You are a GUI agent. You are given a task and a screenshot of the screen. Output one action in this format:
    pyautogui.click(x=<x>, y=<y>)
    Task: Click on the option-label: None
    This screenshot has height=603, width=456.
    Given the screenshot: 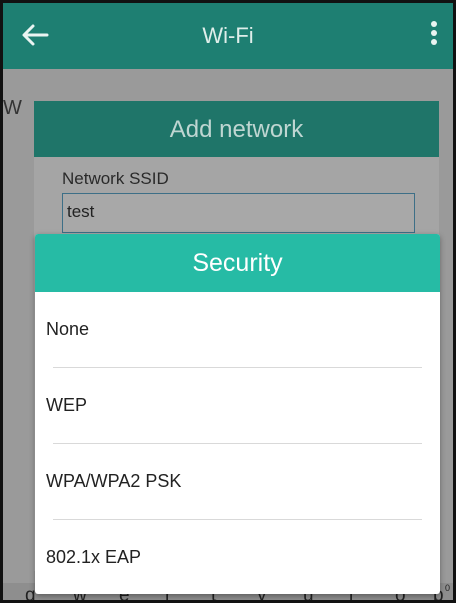 What is the action you would take?
    pyautogui.click(x=68, y=329)
    